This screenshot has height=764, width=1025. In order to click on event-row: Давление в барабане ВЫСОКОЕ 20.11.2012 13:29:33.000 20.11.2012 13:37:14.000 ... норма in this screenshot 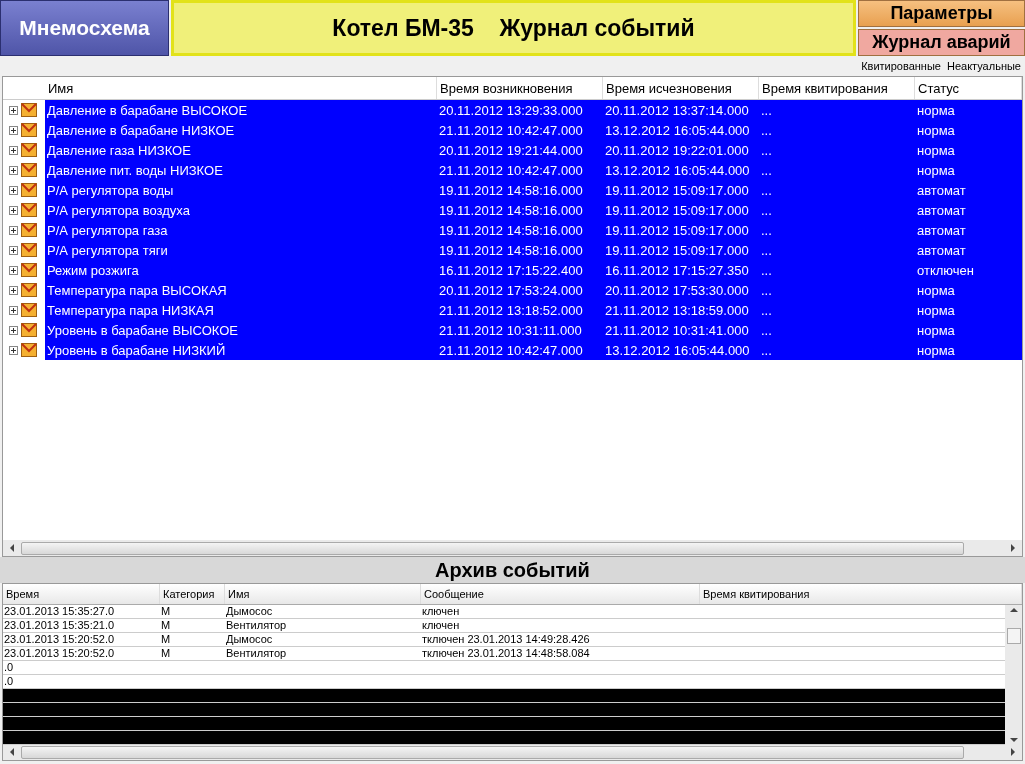, I will do `click(512, 110)`.